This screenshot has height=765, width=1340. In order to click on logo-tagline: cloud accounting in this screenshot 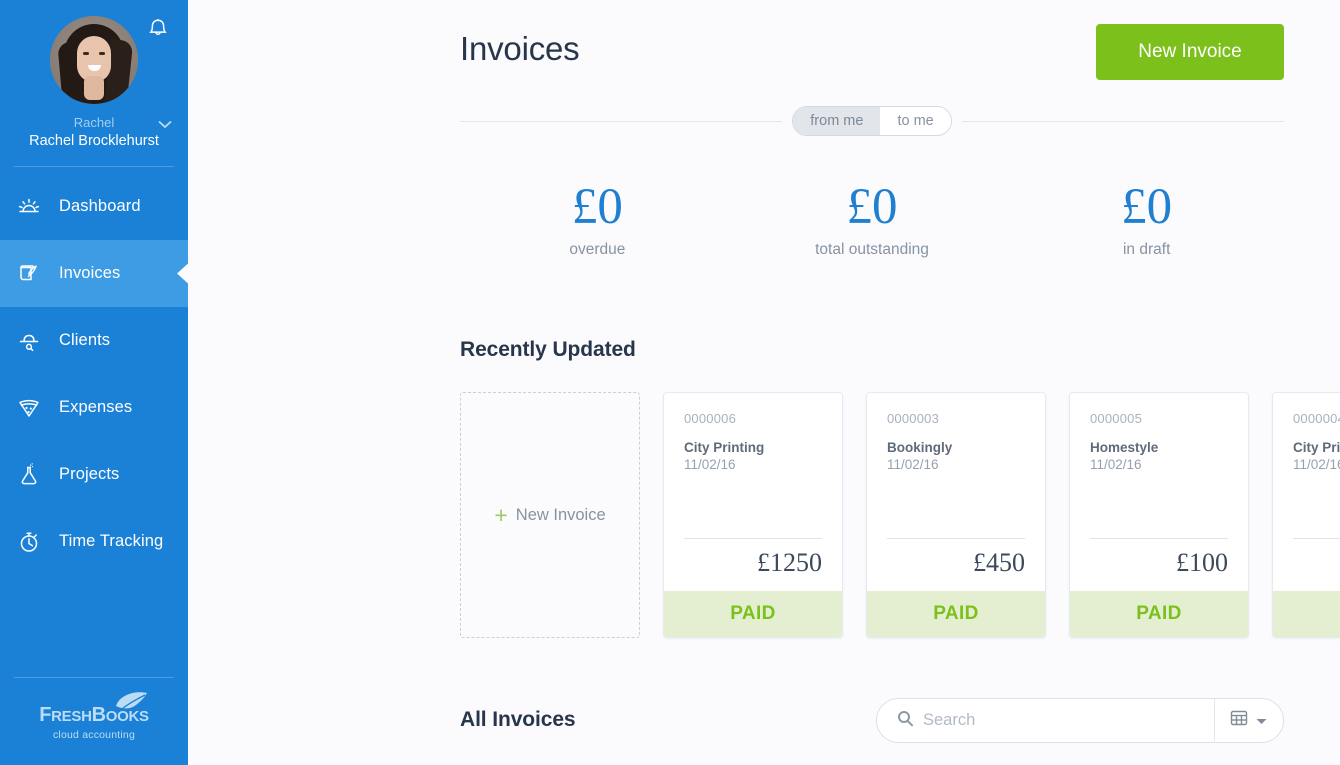, I will do `click(93, 735)`.